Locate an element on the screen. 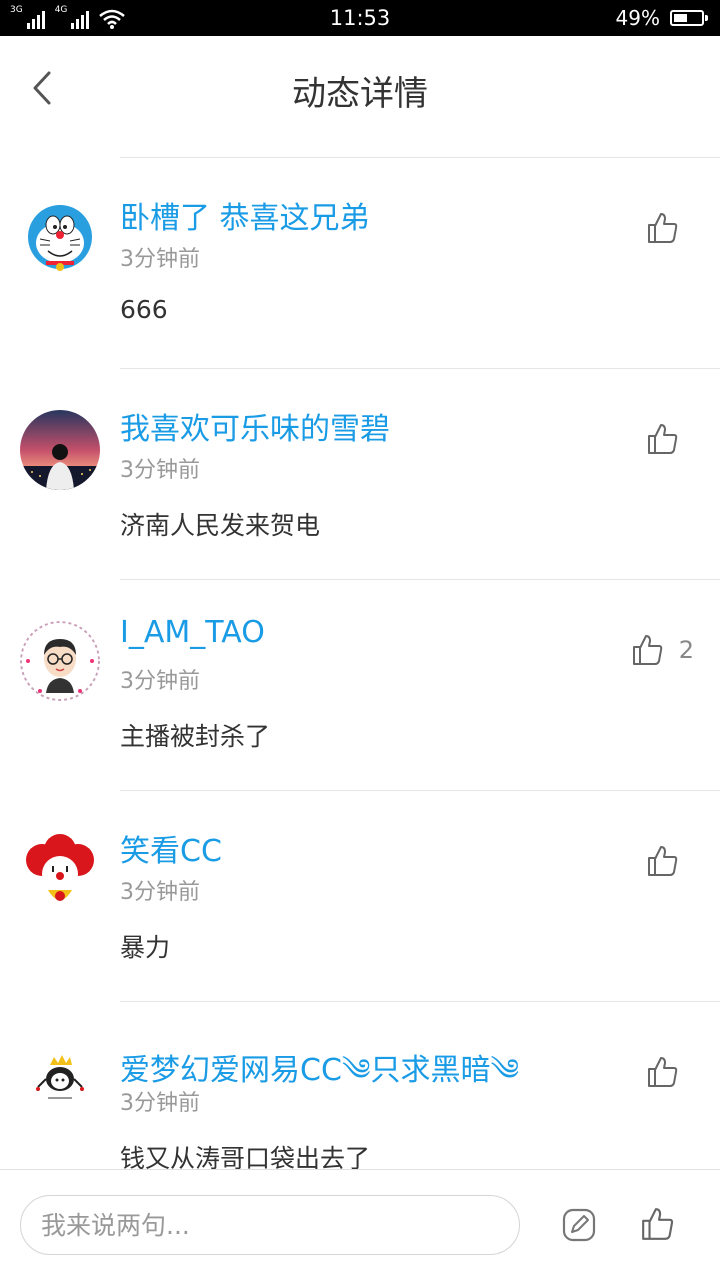 This screenshot has width=720, height=1280. comment-text: 钱又从涛哥口袋出去了 is located at coordinates (245, 1156).